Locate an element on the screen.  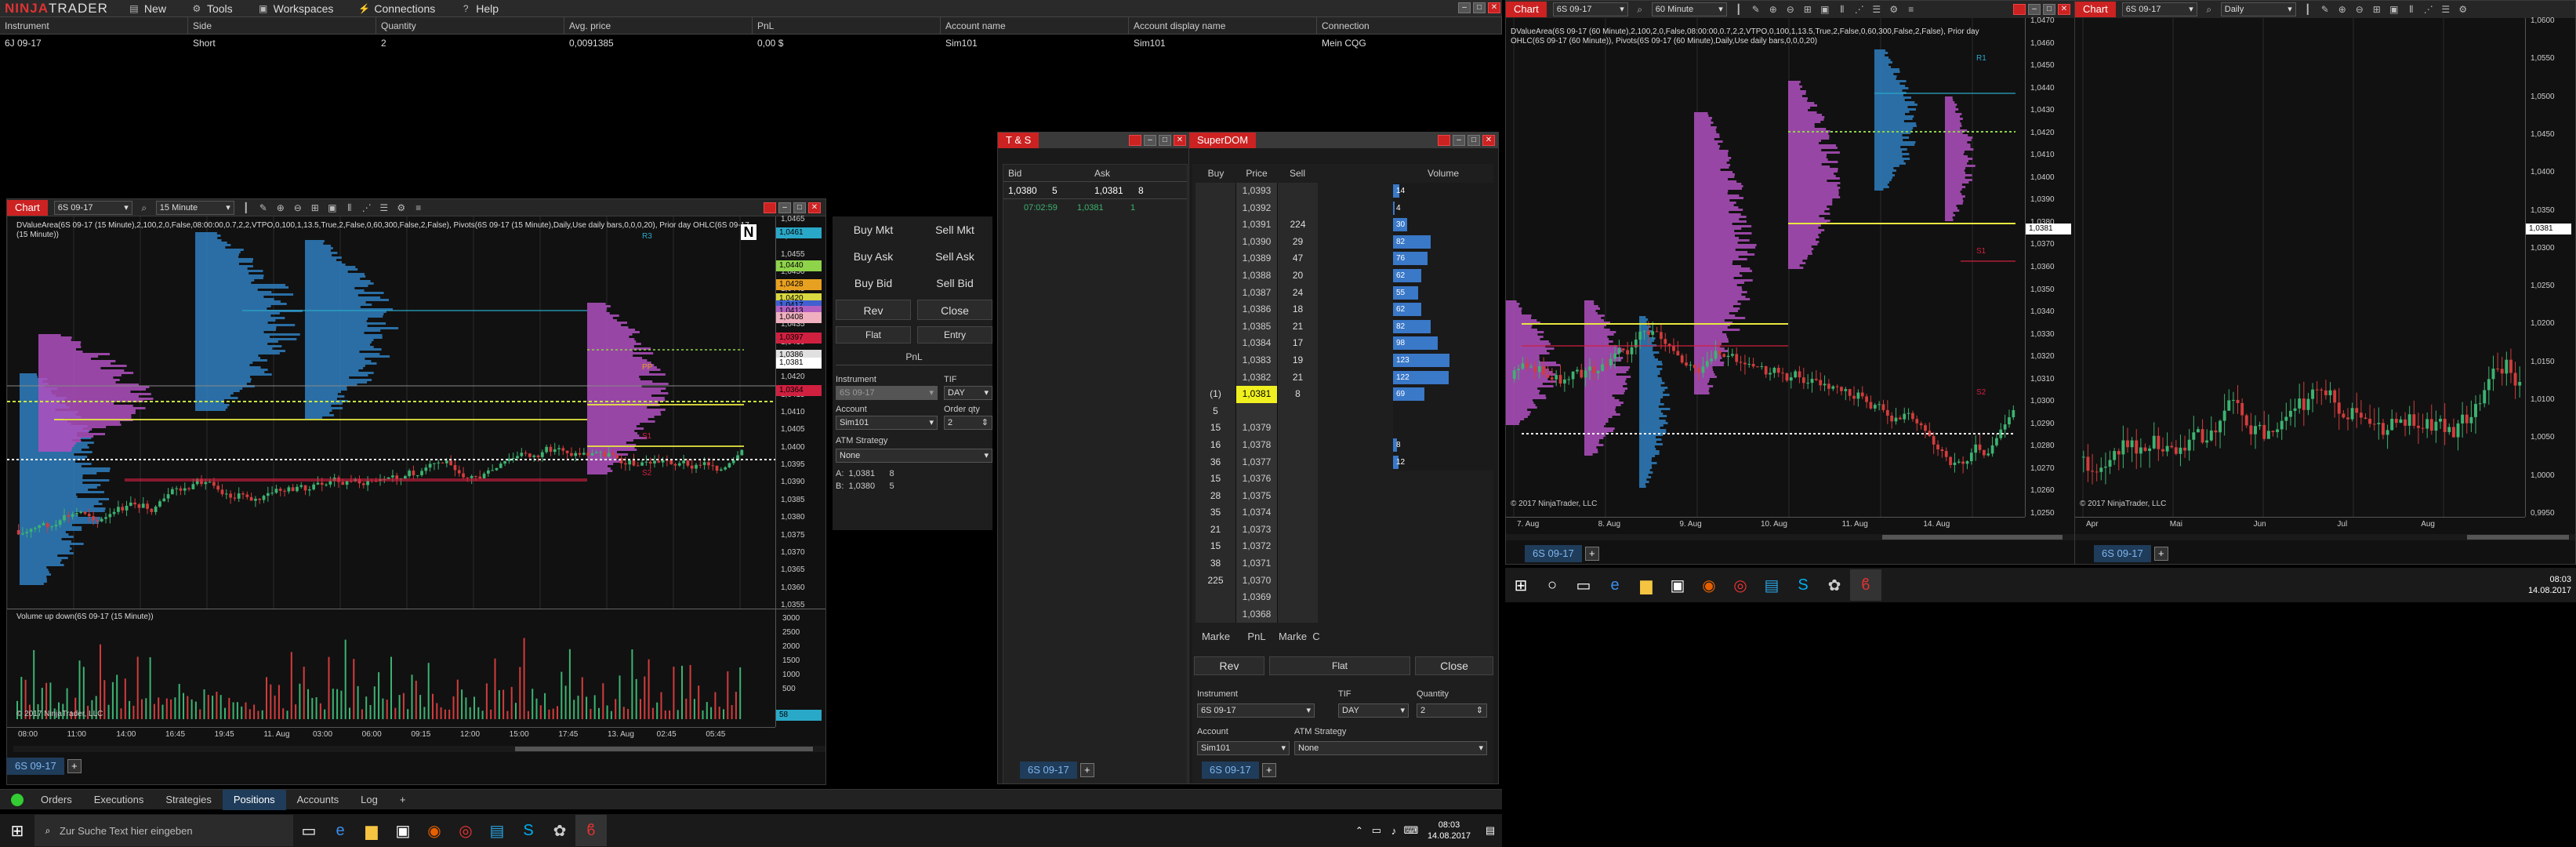
dom-sell-cell: 20 is located at coordinates (1298, 276).